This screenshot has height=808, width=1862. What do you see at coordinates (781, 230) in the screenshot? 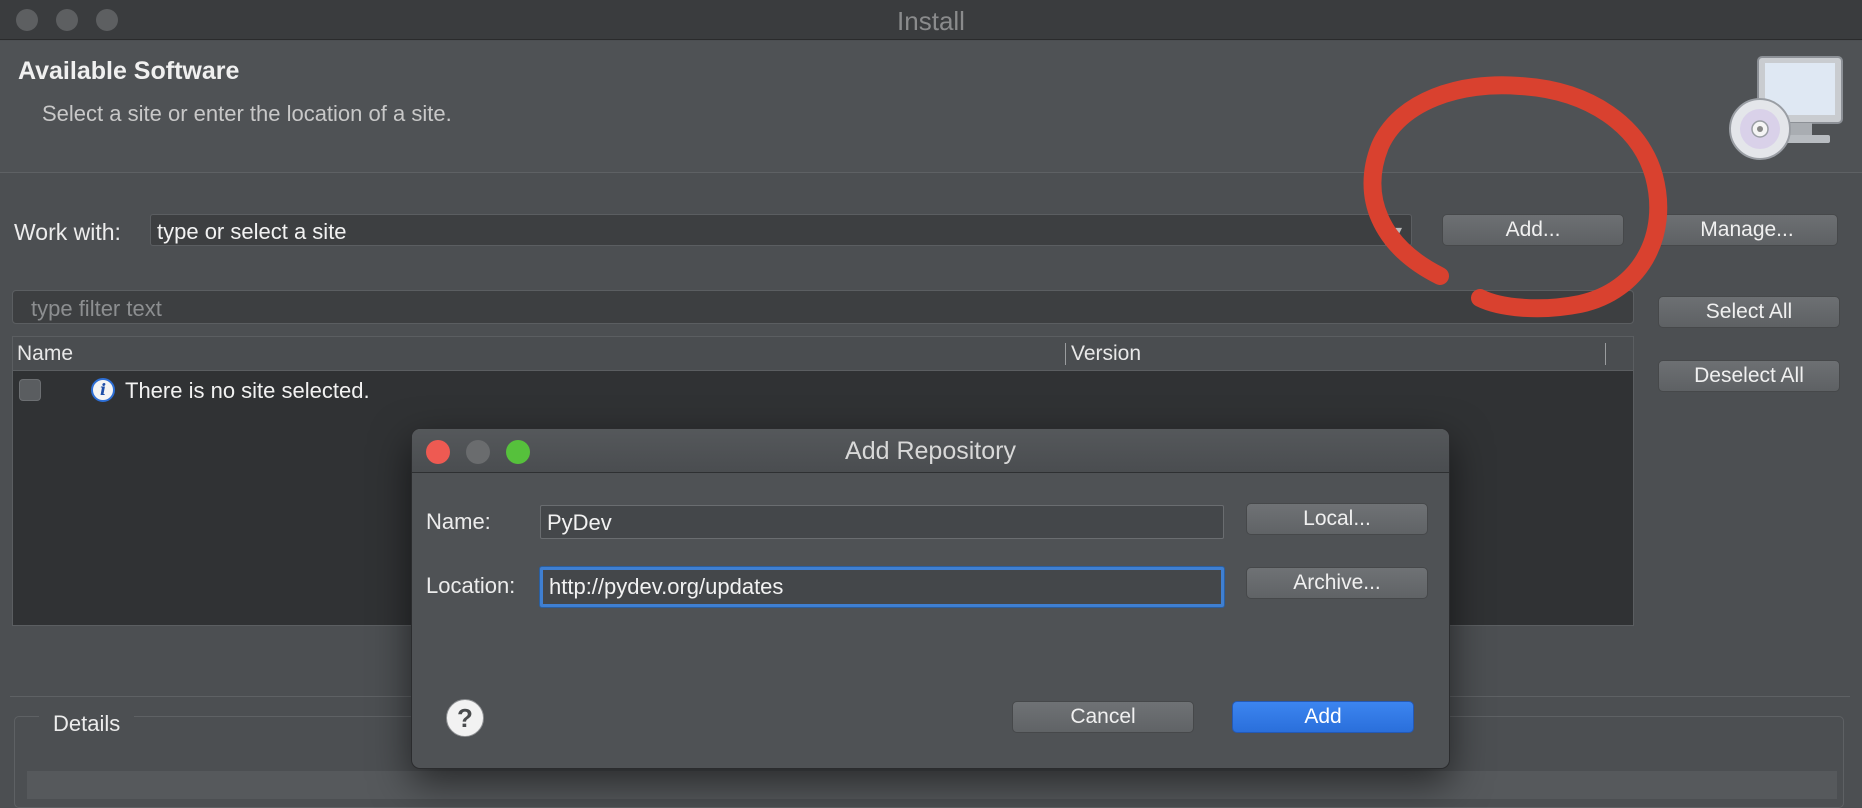
I see `work-with-combo: type or select a site ▾` at bounding box center [781, 230].